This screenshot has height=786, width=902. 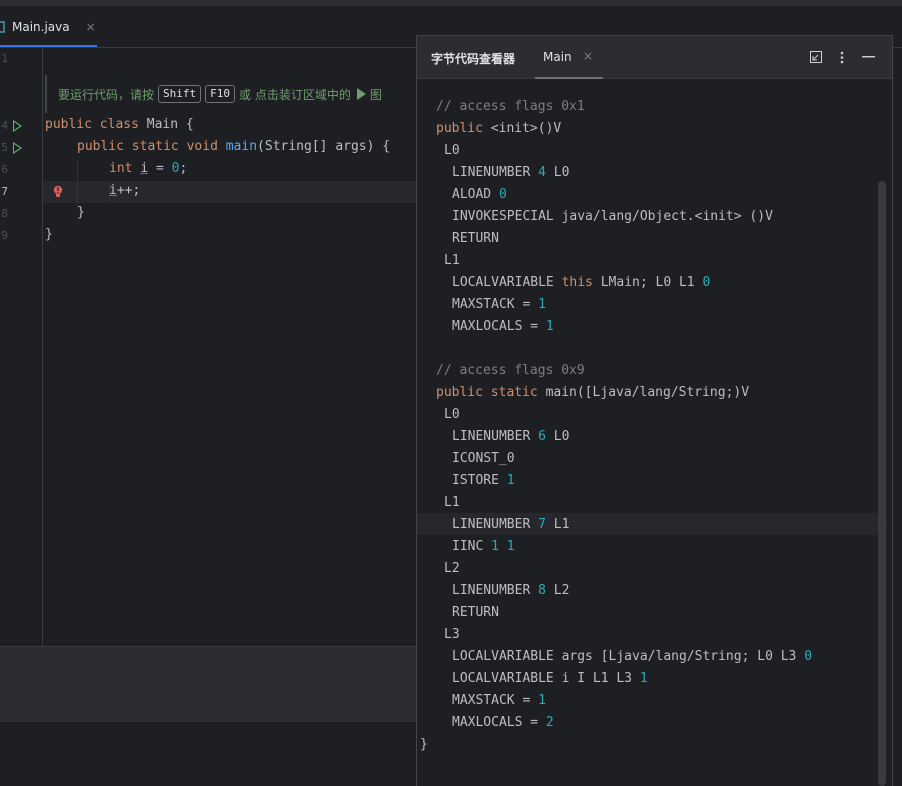 What do you see at coordinates (2, 26) in the screenshot?
I see `java-file-icon` at bounding box center [2, 26].